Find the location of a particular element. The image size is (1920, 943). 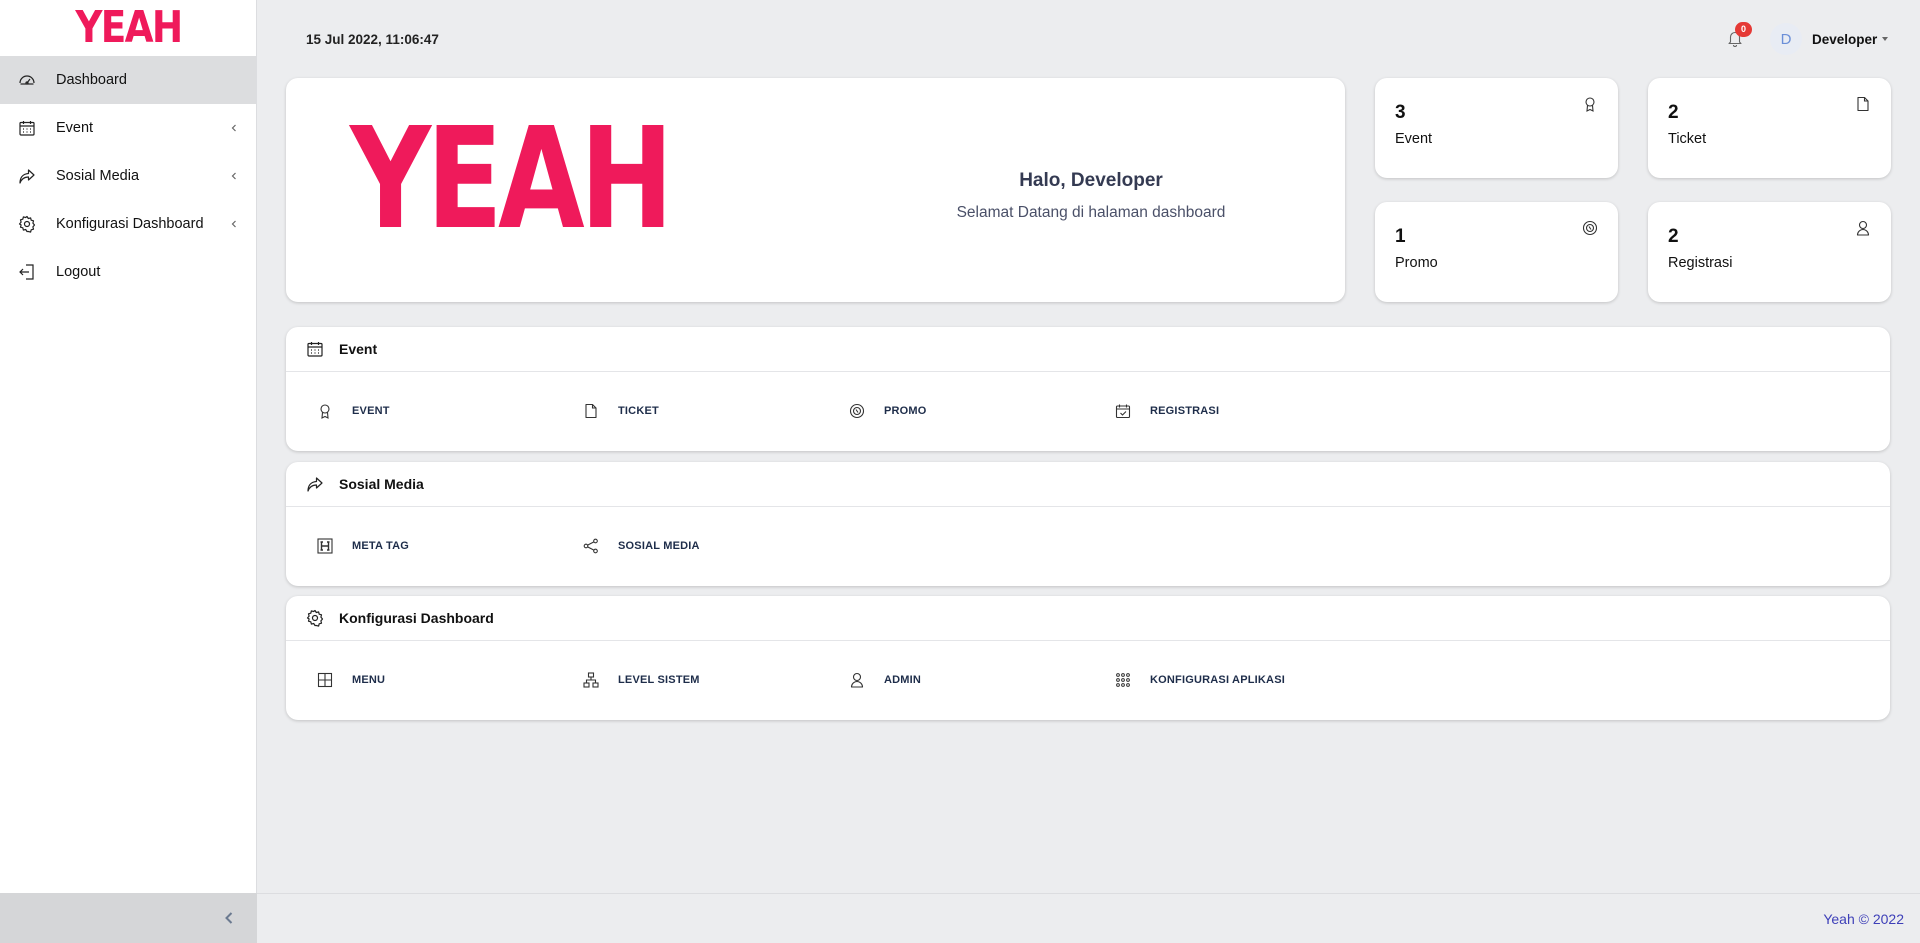

current-datetime: 15 Jul 2022, 11:06:47 is located at coordinates (372, 39).